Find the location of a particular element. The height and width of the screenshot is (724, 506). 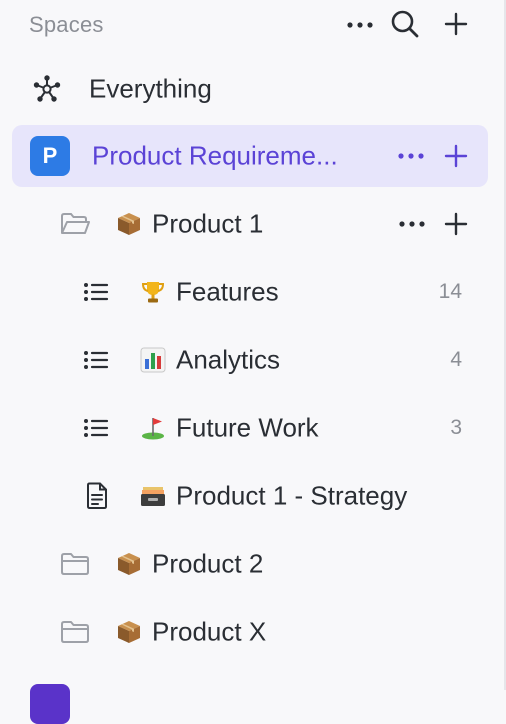

folder-label: Product 1 is located at coordinates (208, 223).